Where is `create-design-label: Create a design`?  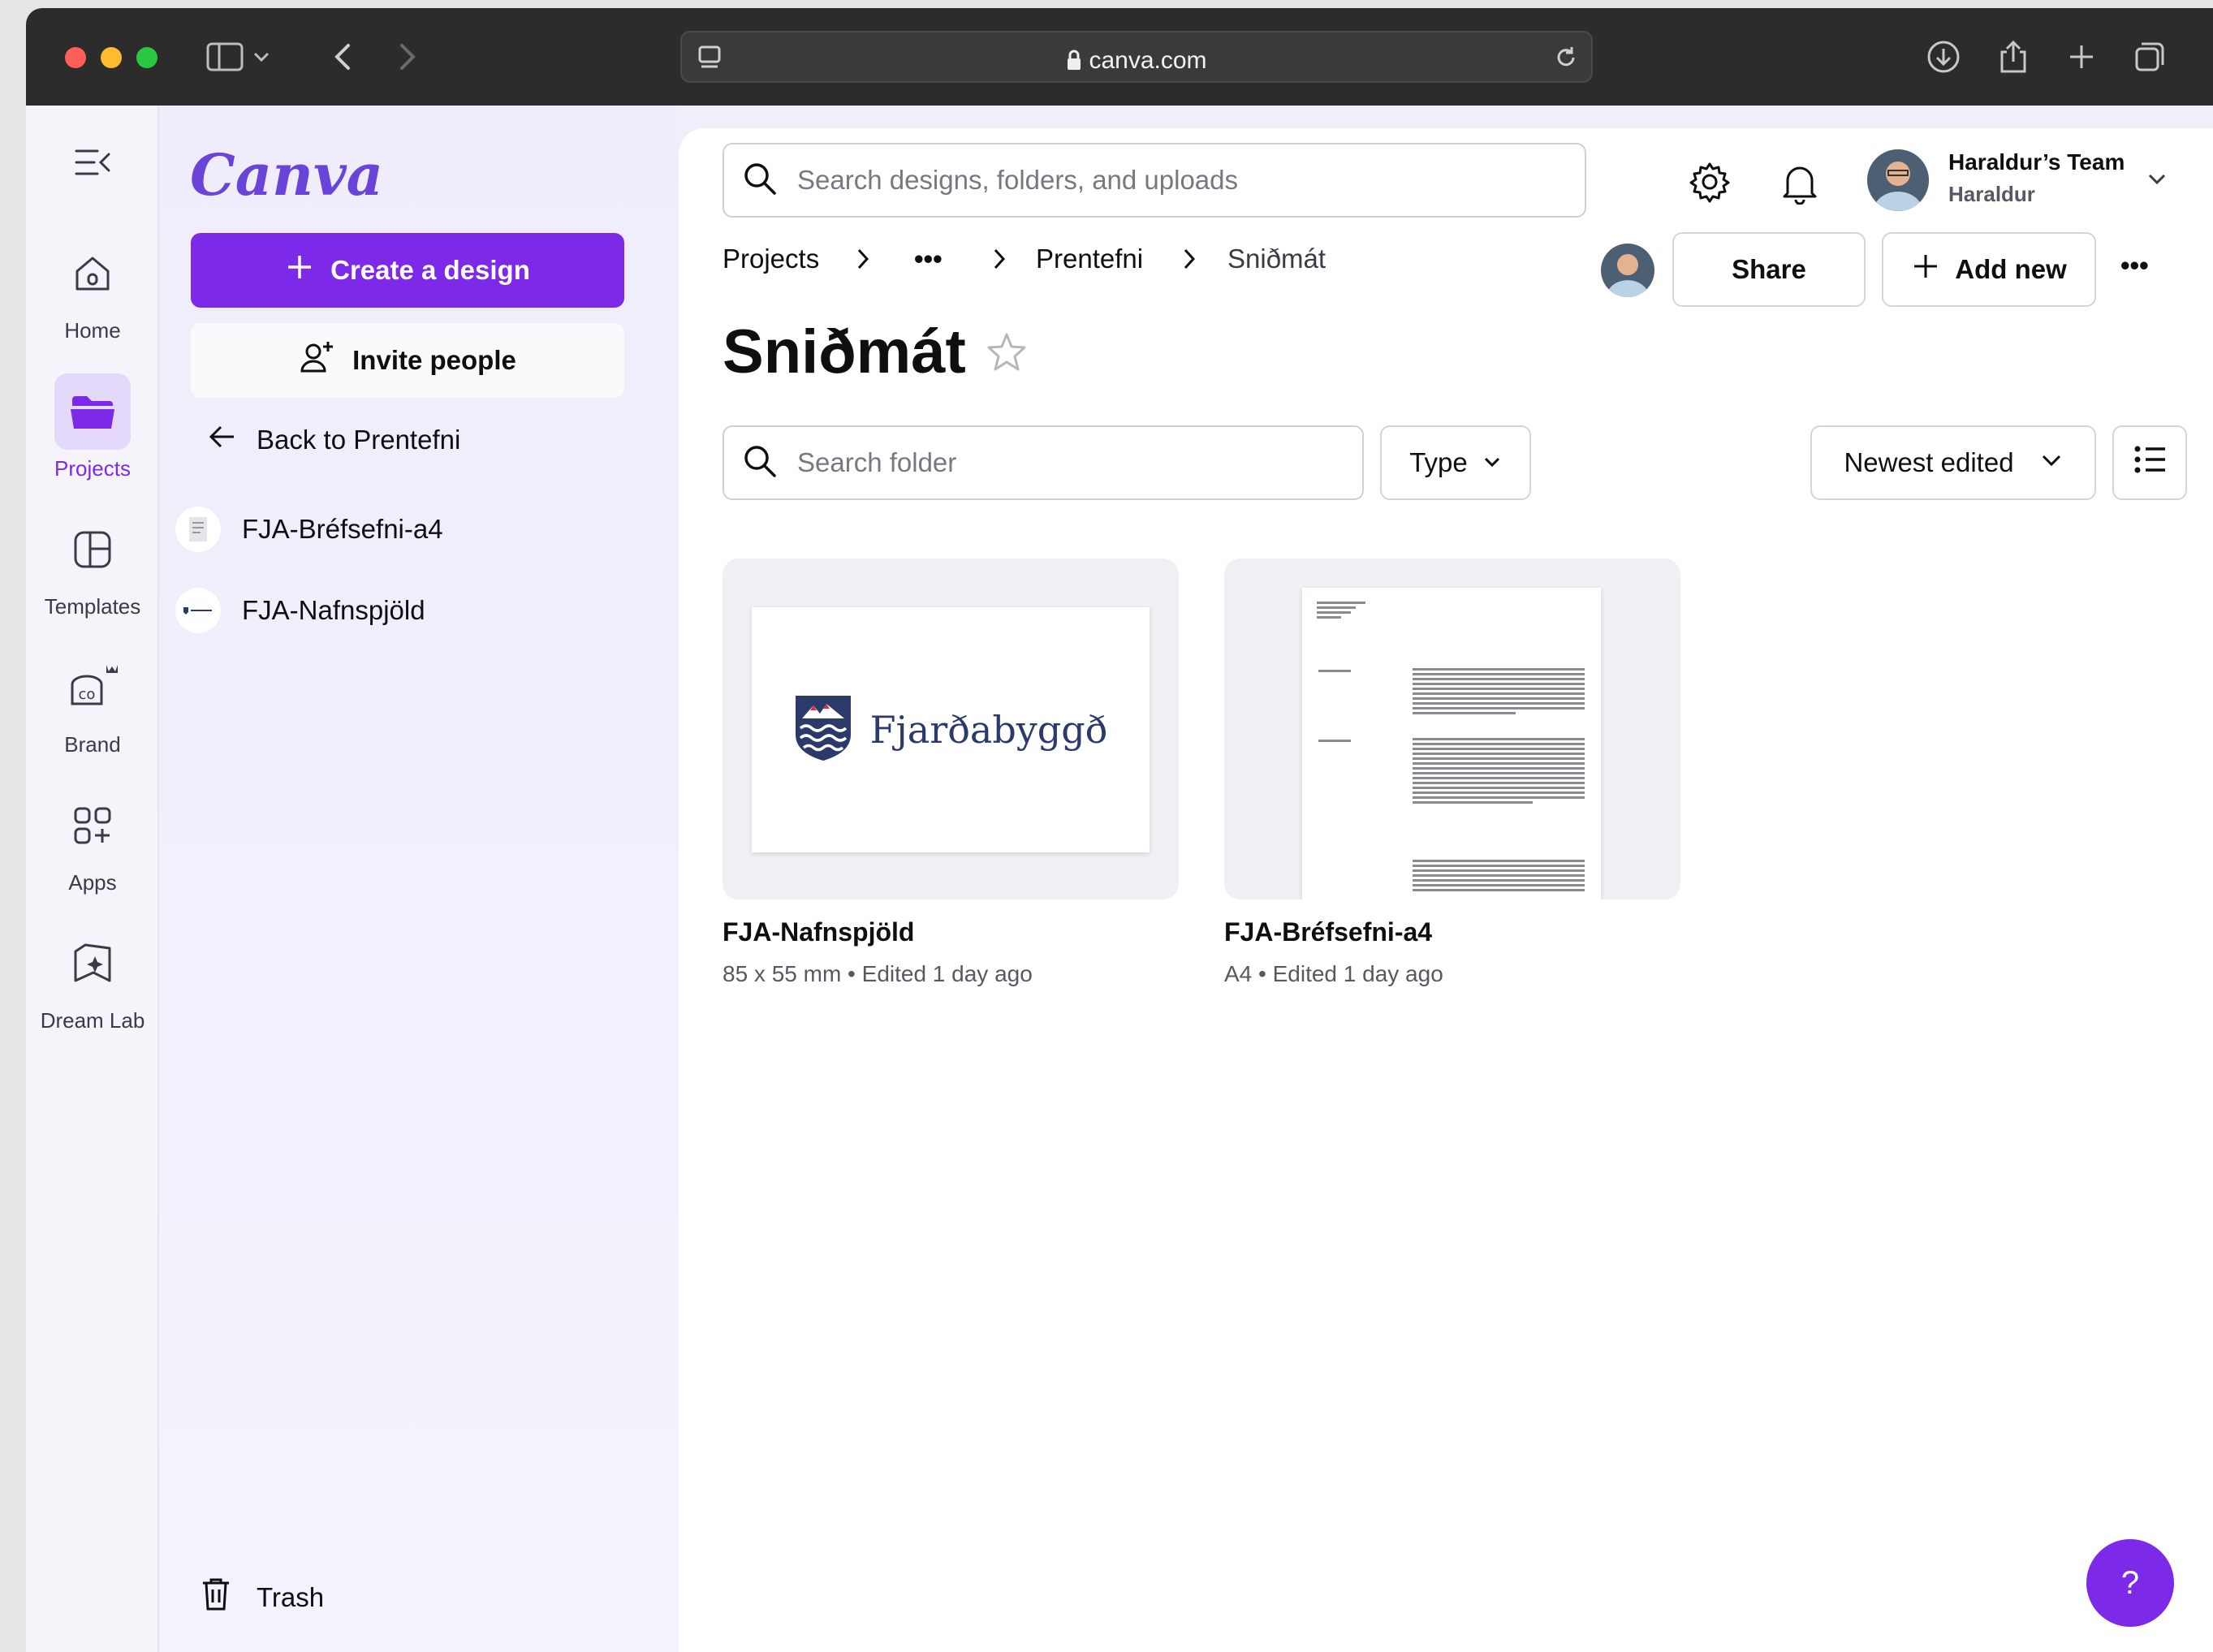
create-design-label: Create a design is located at coordinates (430, 270).